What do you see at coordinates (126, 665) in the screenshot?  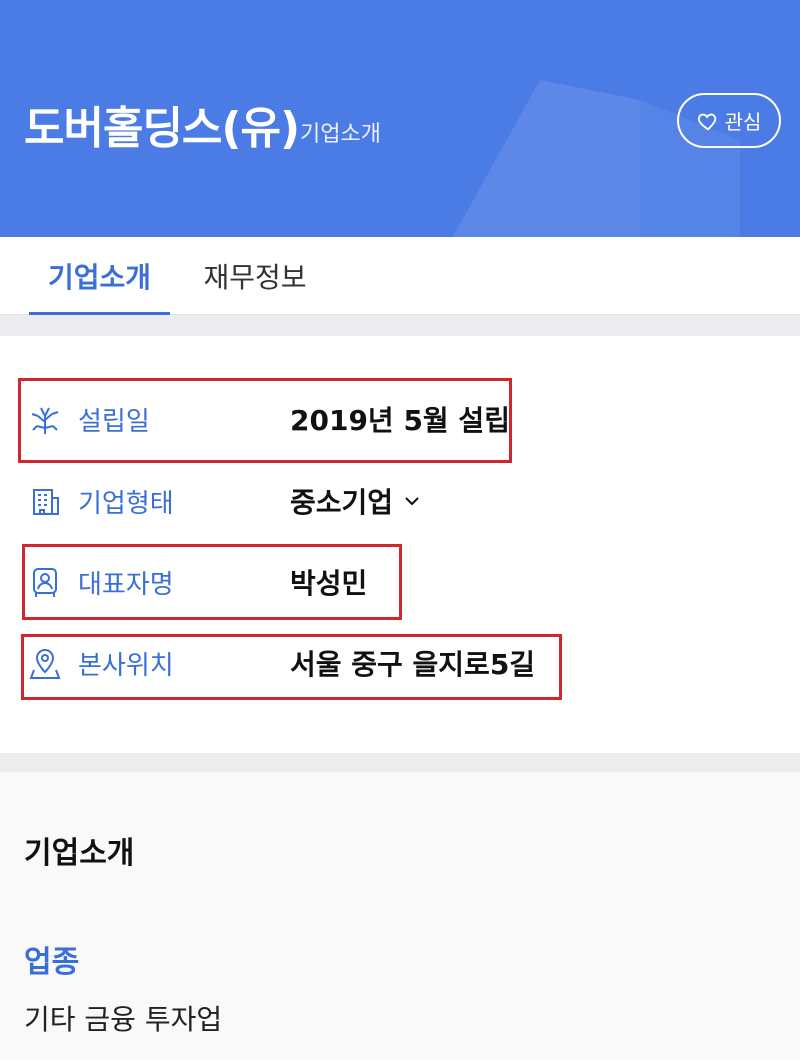 I see `hq-label: 본사위치` at bounding box center [126, 665].